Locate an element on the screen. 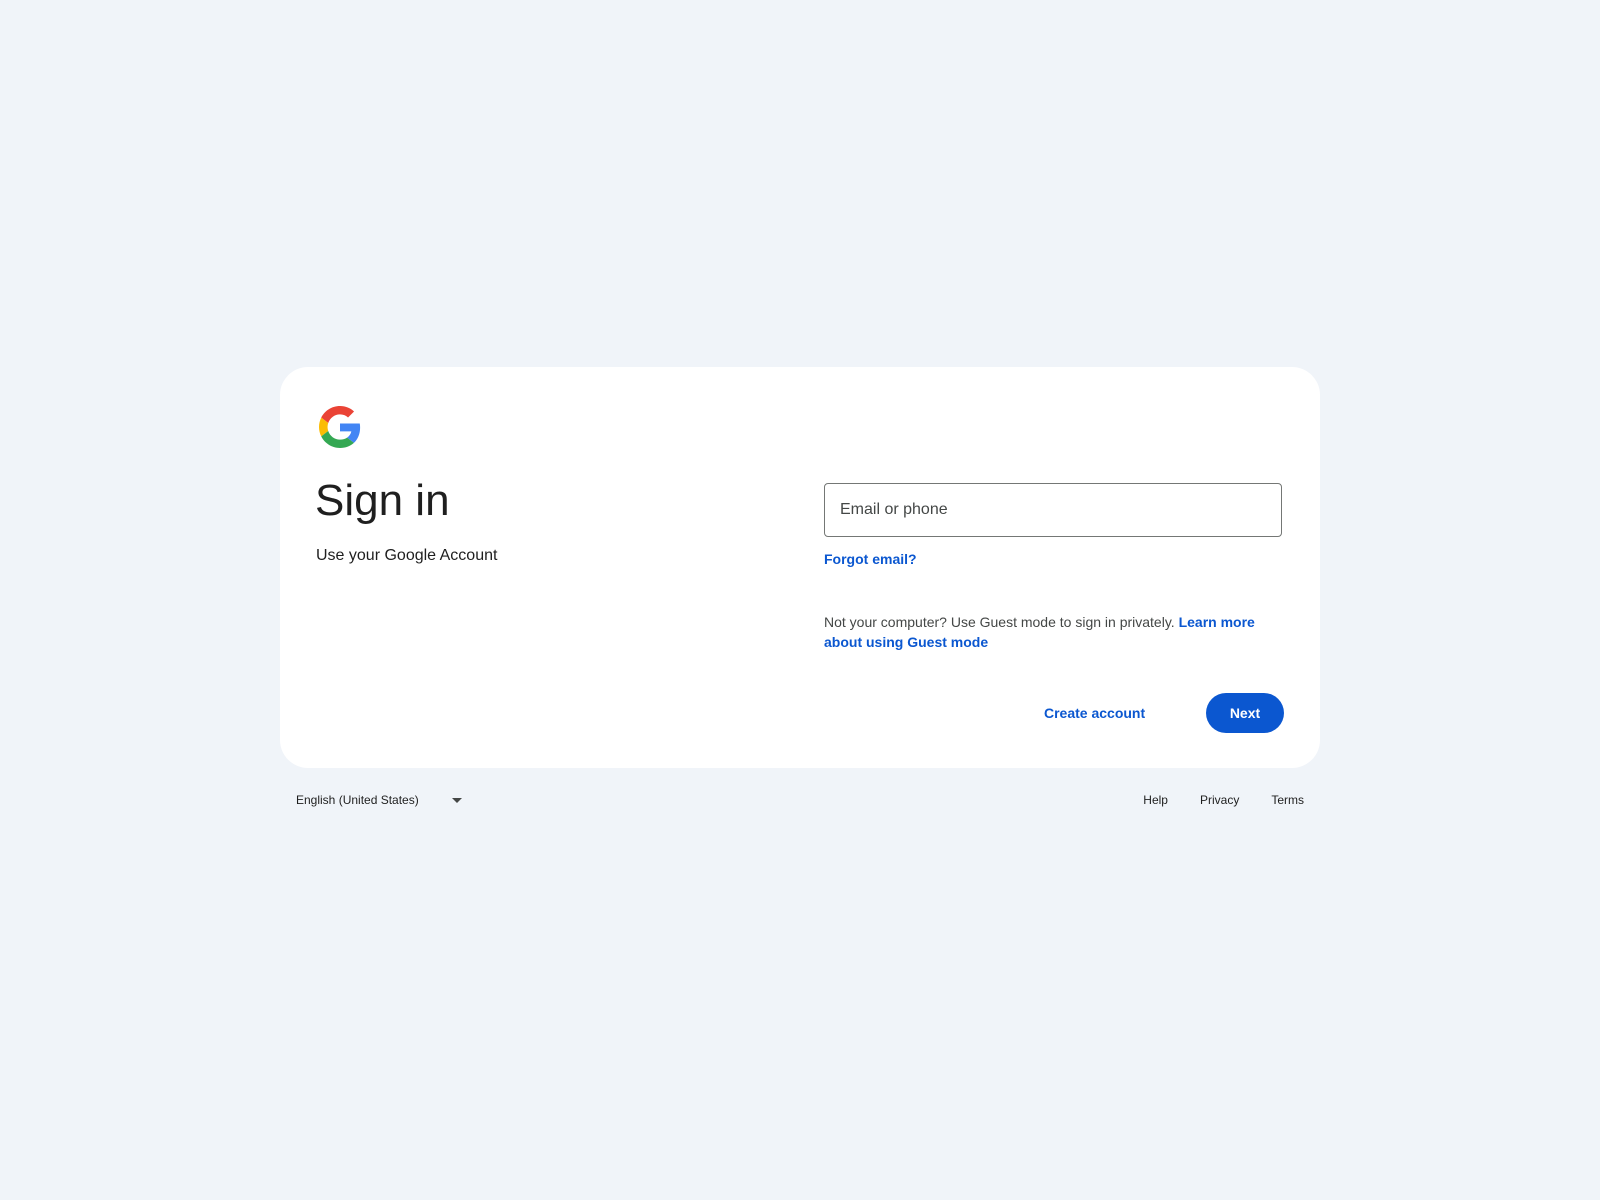 The width and height of the screenshot is (1600, 1200). google-logo-icon is located at coordinates (340, 427).